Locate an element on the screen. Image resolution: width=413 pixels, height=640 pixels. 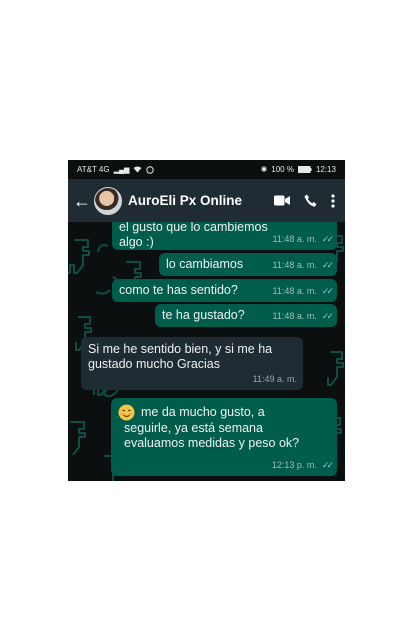
smiling-face-emoji-icon is located at coordinates (126, 412).